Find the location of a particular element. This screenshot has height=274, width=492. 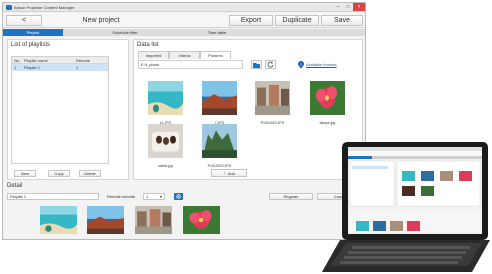

tab-schedule-filter: Schedule filter is located at coordinates (125, 32).